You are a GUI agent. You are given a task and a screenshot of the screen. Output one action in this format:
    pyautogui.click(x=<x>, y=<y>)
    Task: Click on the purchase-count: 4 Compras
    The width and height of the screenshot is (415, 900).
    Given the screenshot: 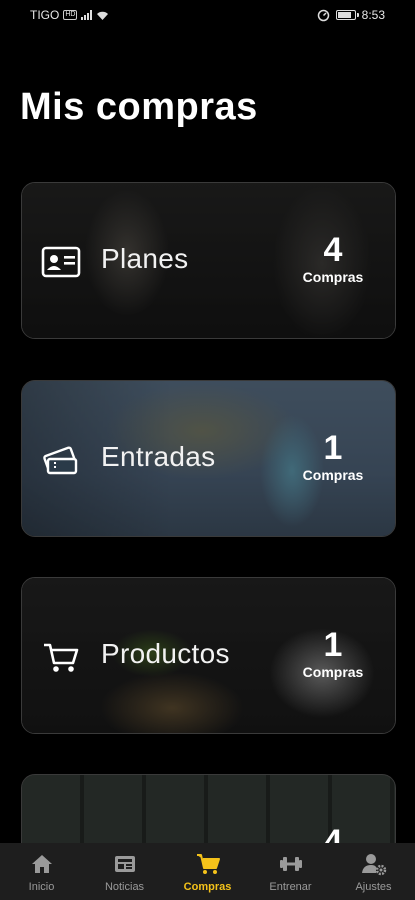 What is the action you would take?
    pyautogui.click(x=333, y=258)
    